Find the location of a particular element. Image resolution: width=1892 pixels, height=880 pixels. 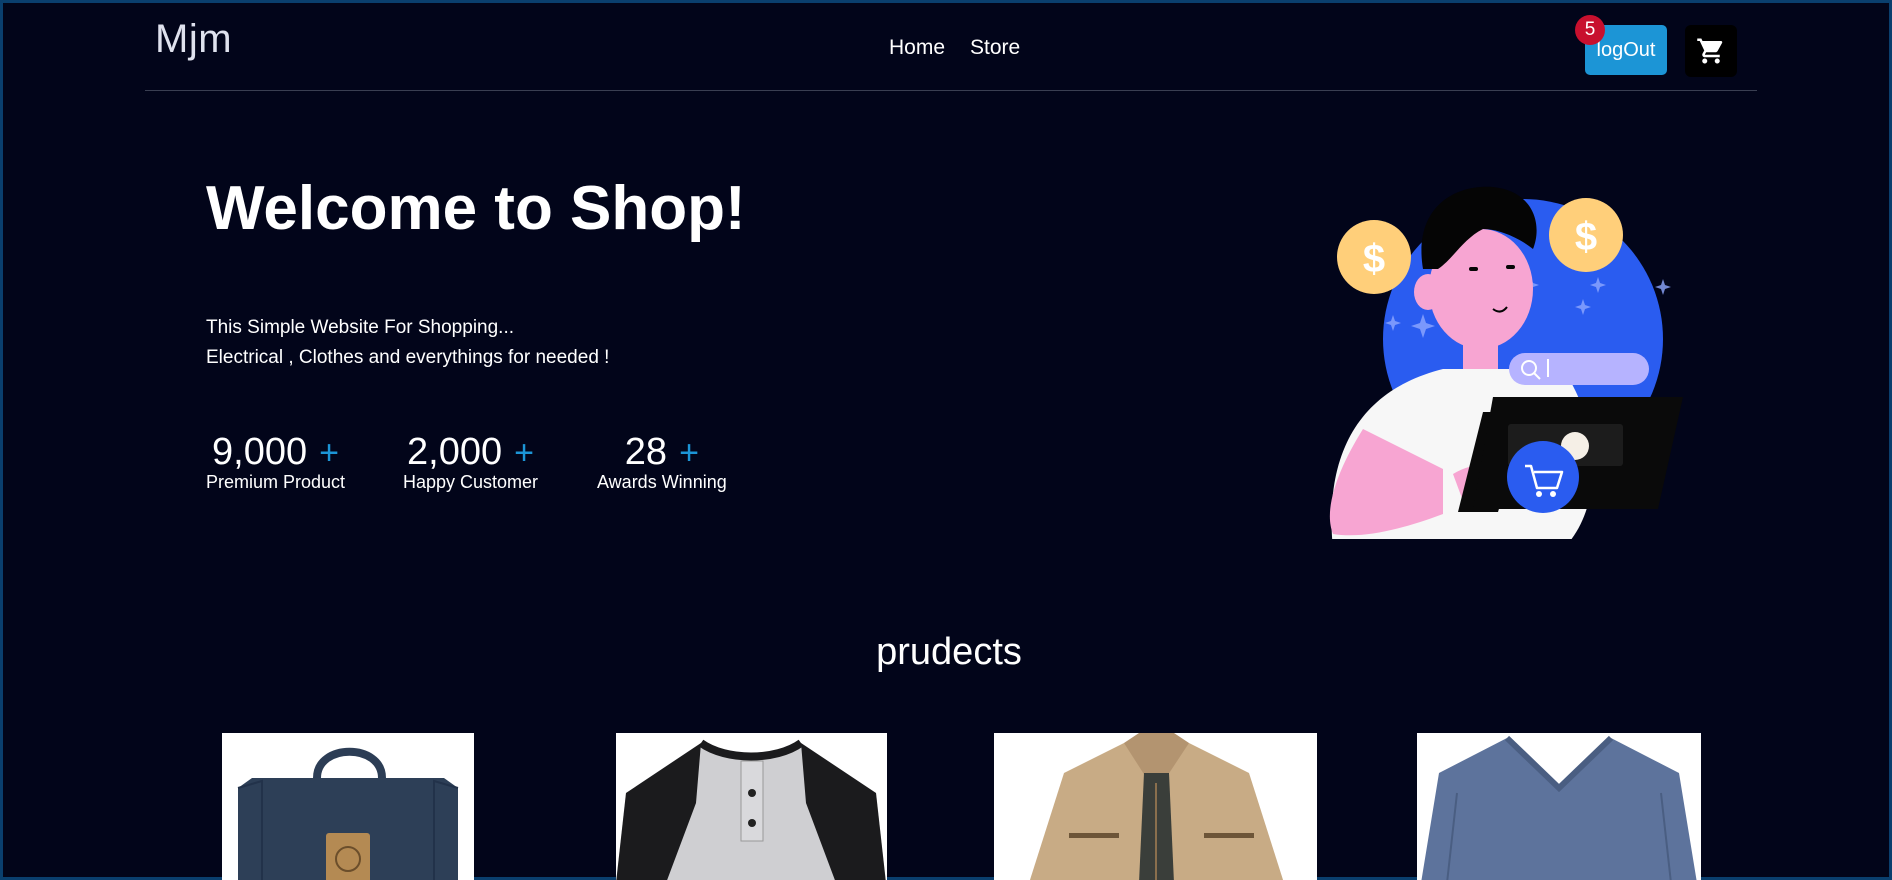

raglan-shirt-product-image is located at coordinates (751, 806).